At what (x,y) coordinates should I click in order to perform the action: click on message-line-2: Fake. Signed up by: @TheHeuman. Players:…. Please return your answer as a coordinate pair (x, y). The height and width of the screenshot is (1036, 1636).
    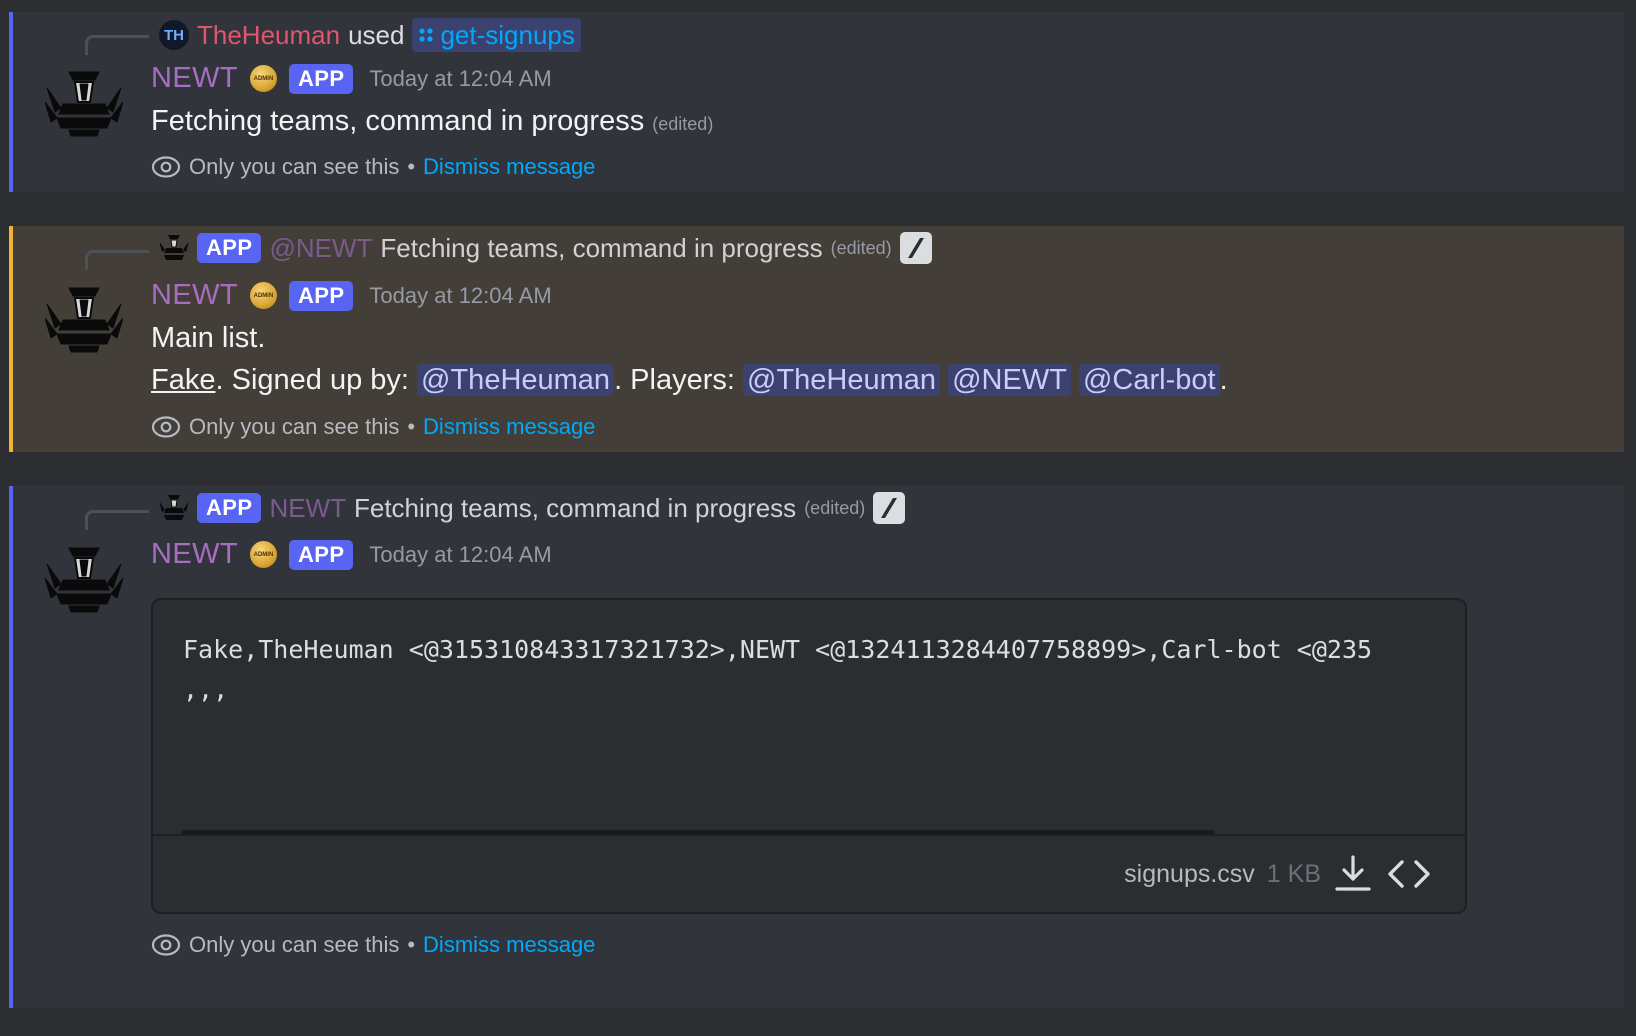
    Looking at the image, I should click on (689, 380).